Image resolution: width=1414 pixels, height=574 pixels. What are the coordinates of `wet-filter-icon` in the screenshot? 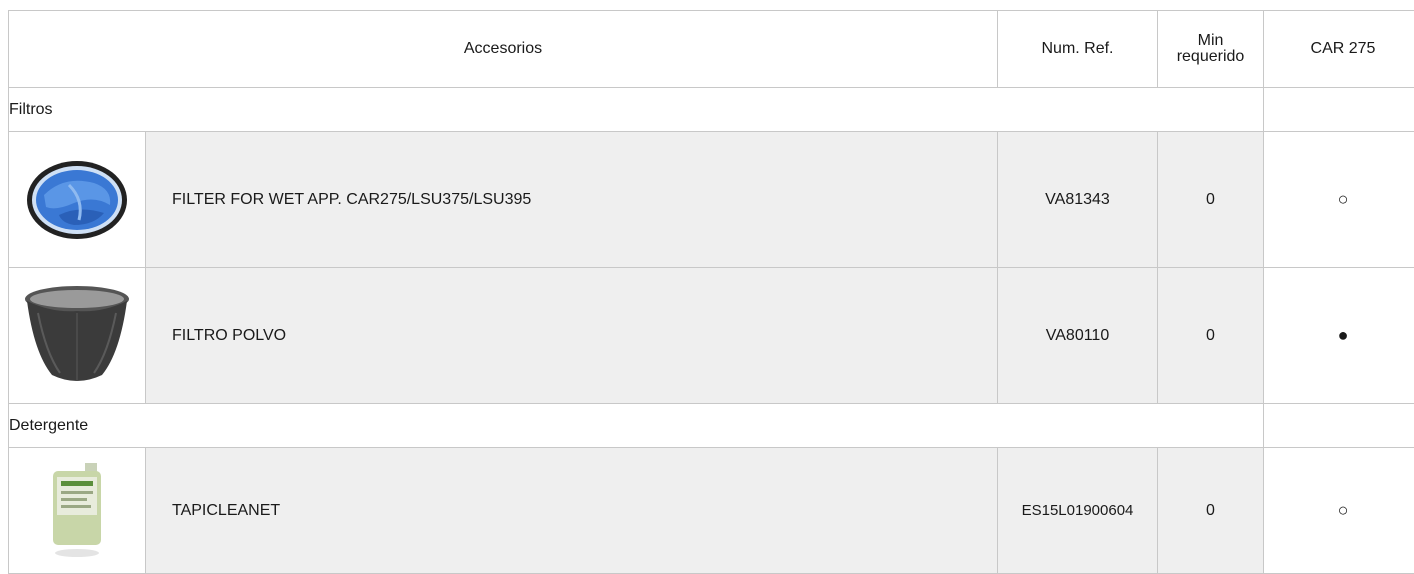 It's located at (77, 200).